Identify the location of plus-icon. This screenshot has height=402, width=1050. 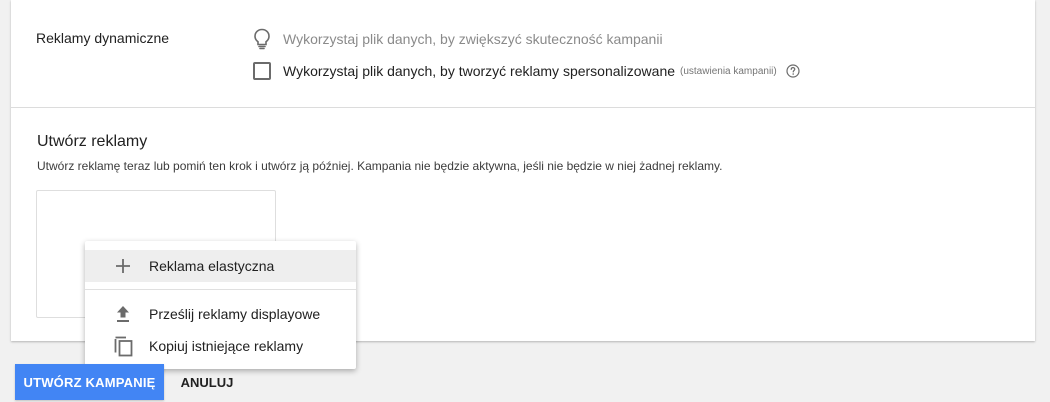
(123, 266).